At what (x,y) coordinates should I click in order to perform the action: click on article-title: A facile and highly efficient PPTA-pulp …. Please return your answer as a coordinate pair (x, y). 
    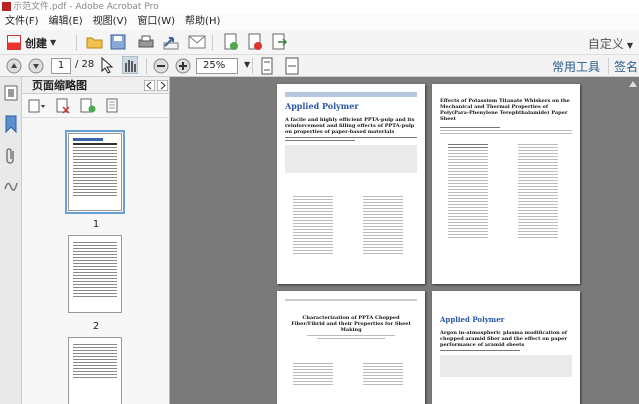
    Looking at the image, I should click on (350, 126).